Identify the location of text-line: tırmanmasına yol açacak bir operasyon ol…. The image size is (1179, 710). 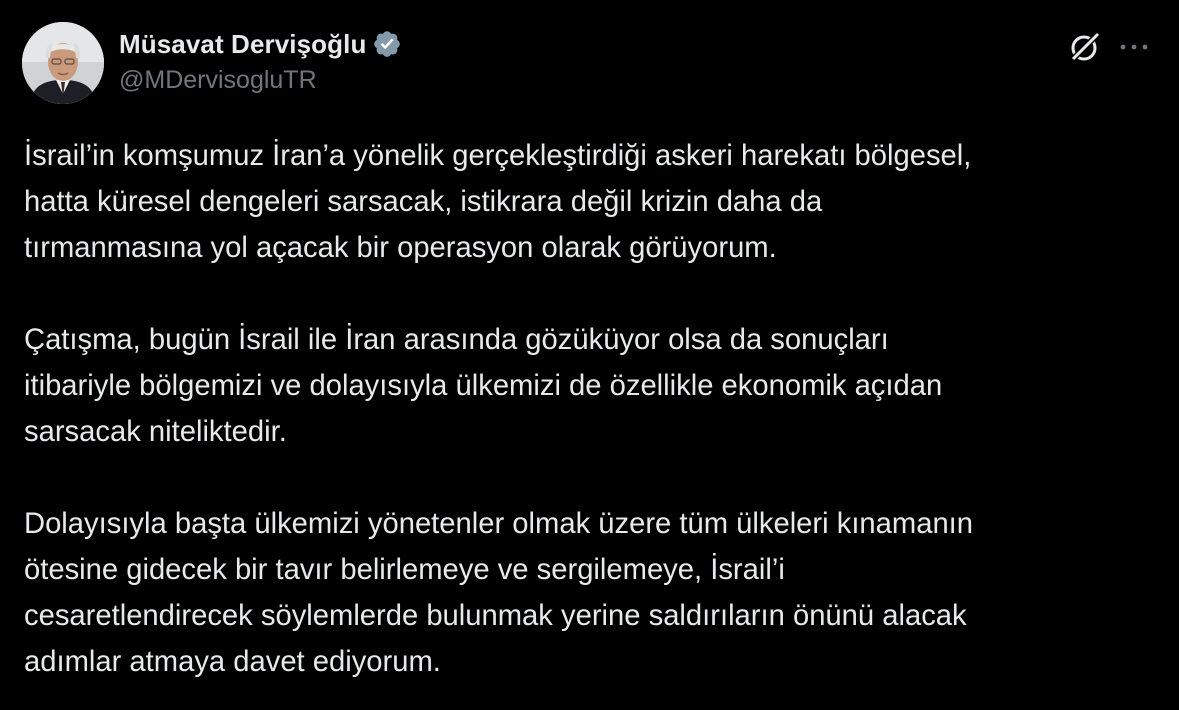
(400, 248).